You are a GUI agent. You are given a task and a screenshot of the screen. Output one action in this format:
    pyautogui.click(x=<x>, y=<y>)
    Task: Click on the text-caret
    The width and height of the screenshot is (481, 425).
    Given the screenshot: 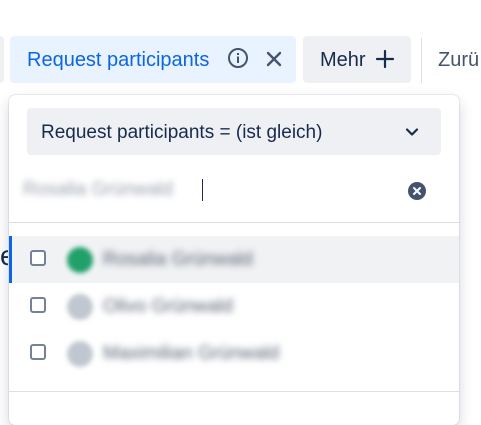 What is the action you would take?
    pyautogui.click(x=202, y=190)
    